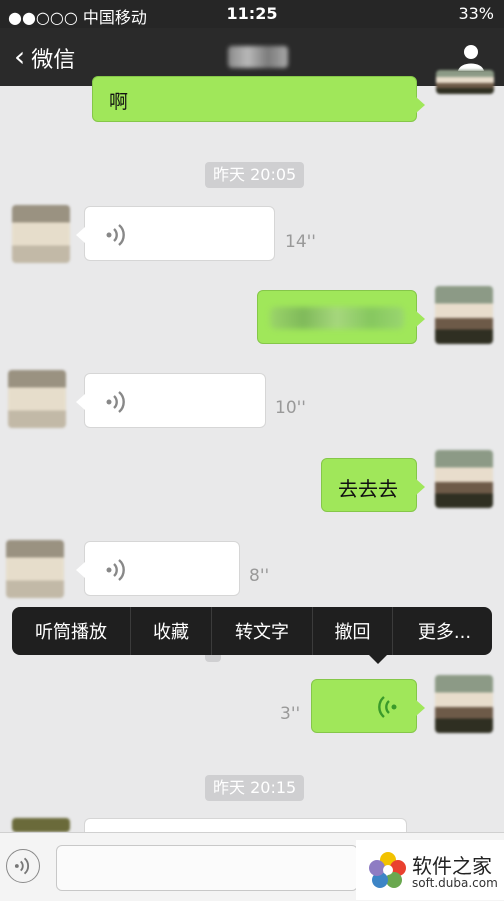 The height and width of the screenshot is (901, 504). What do you see at coordinates (368, 489) in the screenshot?
I see `message-text: 去去去` at bounding box center [368, 489].